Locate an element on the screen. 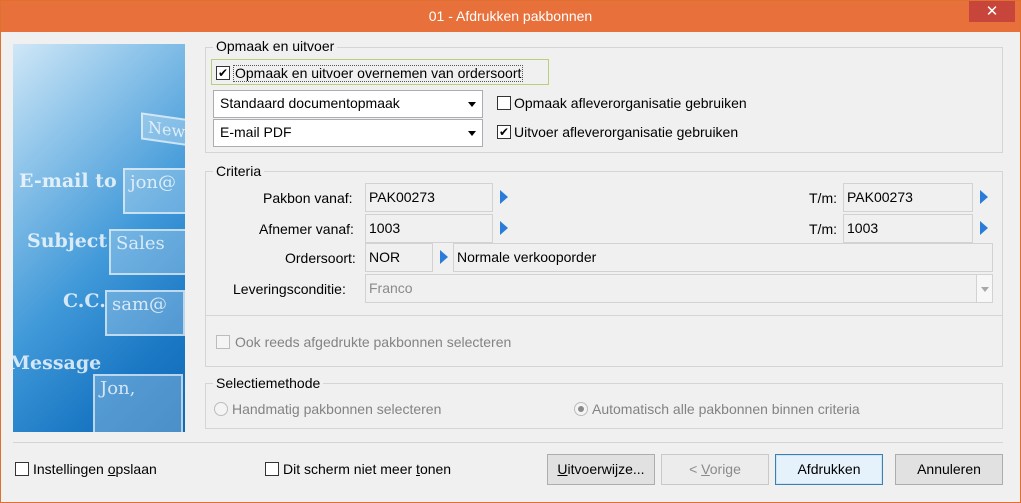 This screenshot has height=503, width=1021. use-delivery-layout-label: Opmaak afleverorganisatie gebruiken is located at coordinates (630, 103).